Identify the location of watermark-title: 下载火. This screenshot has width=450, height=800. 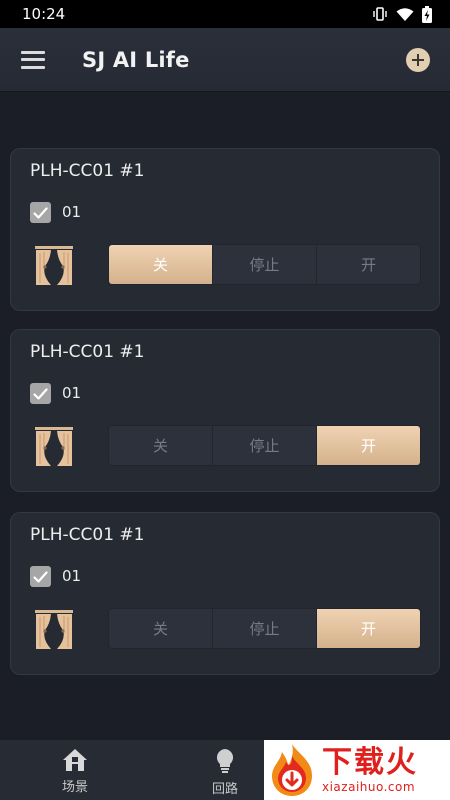
(370, 762).